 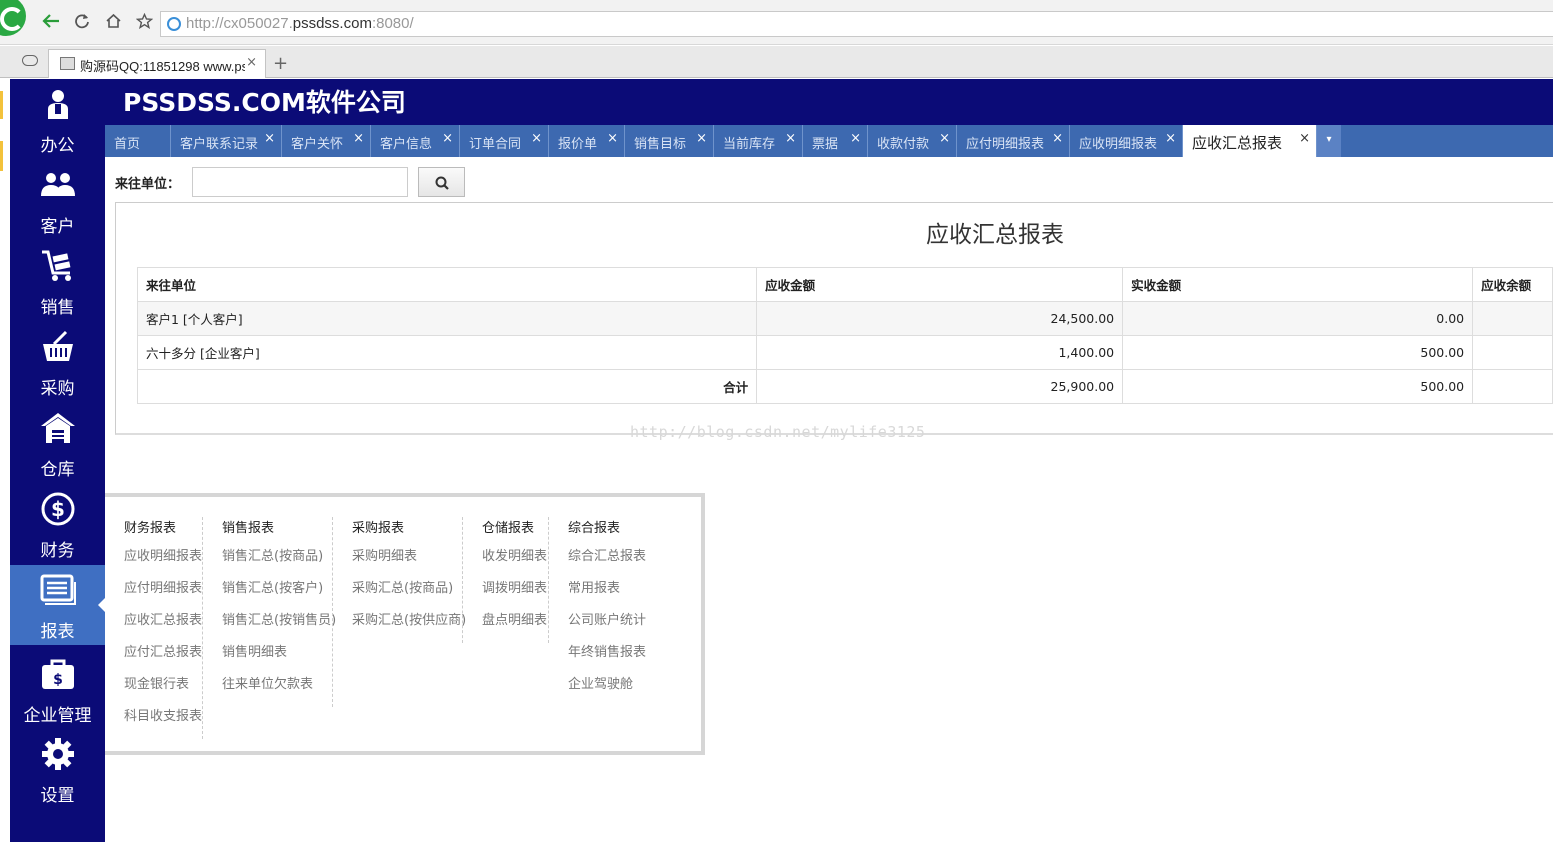 What do you see at coordinates (835, 141) in the screenshot?
I see `tab-bills: 票据 ×` at bounding box center [835, 141].